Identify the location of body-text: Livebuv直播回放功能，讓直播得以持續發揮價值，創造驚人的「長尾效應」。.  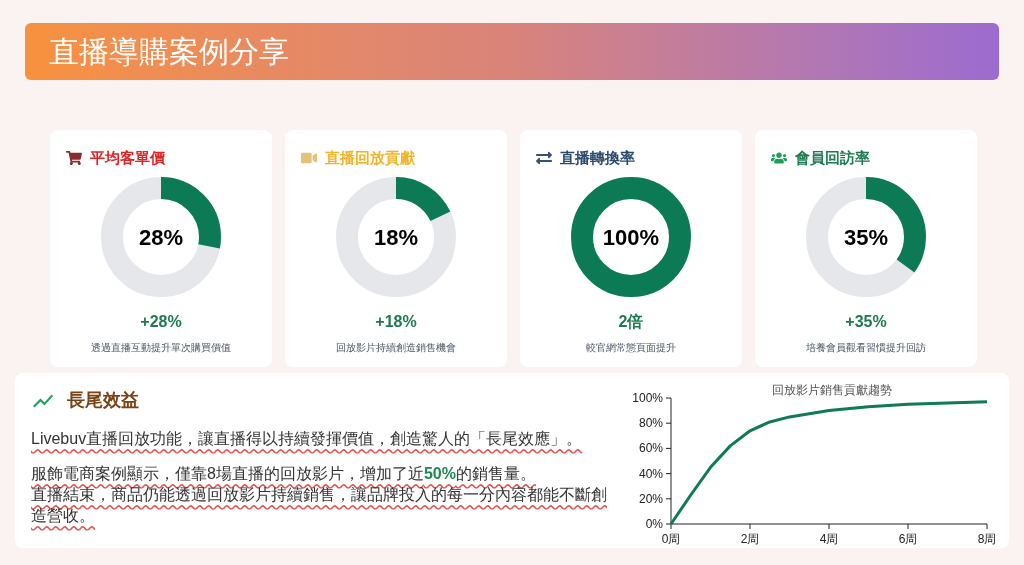
(307, 439).